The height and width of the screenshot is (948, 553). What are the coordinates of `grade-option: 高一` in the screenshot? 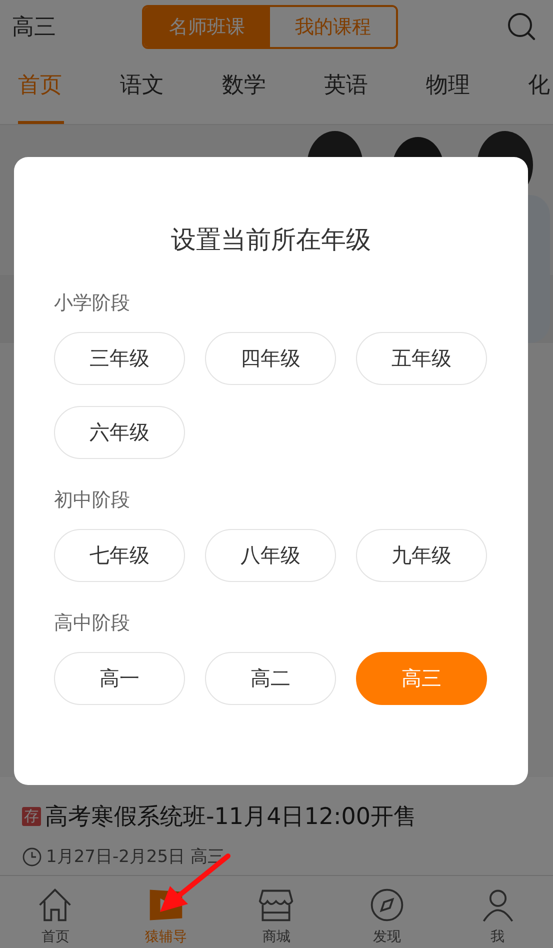 It's located at (119, 678).